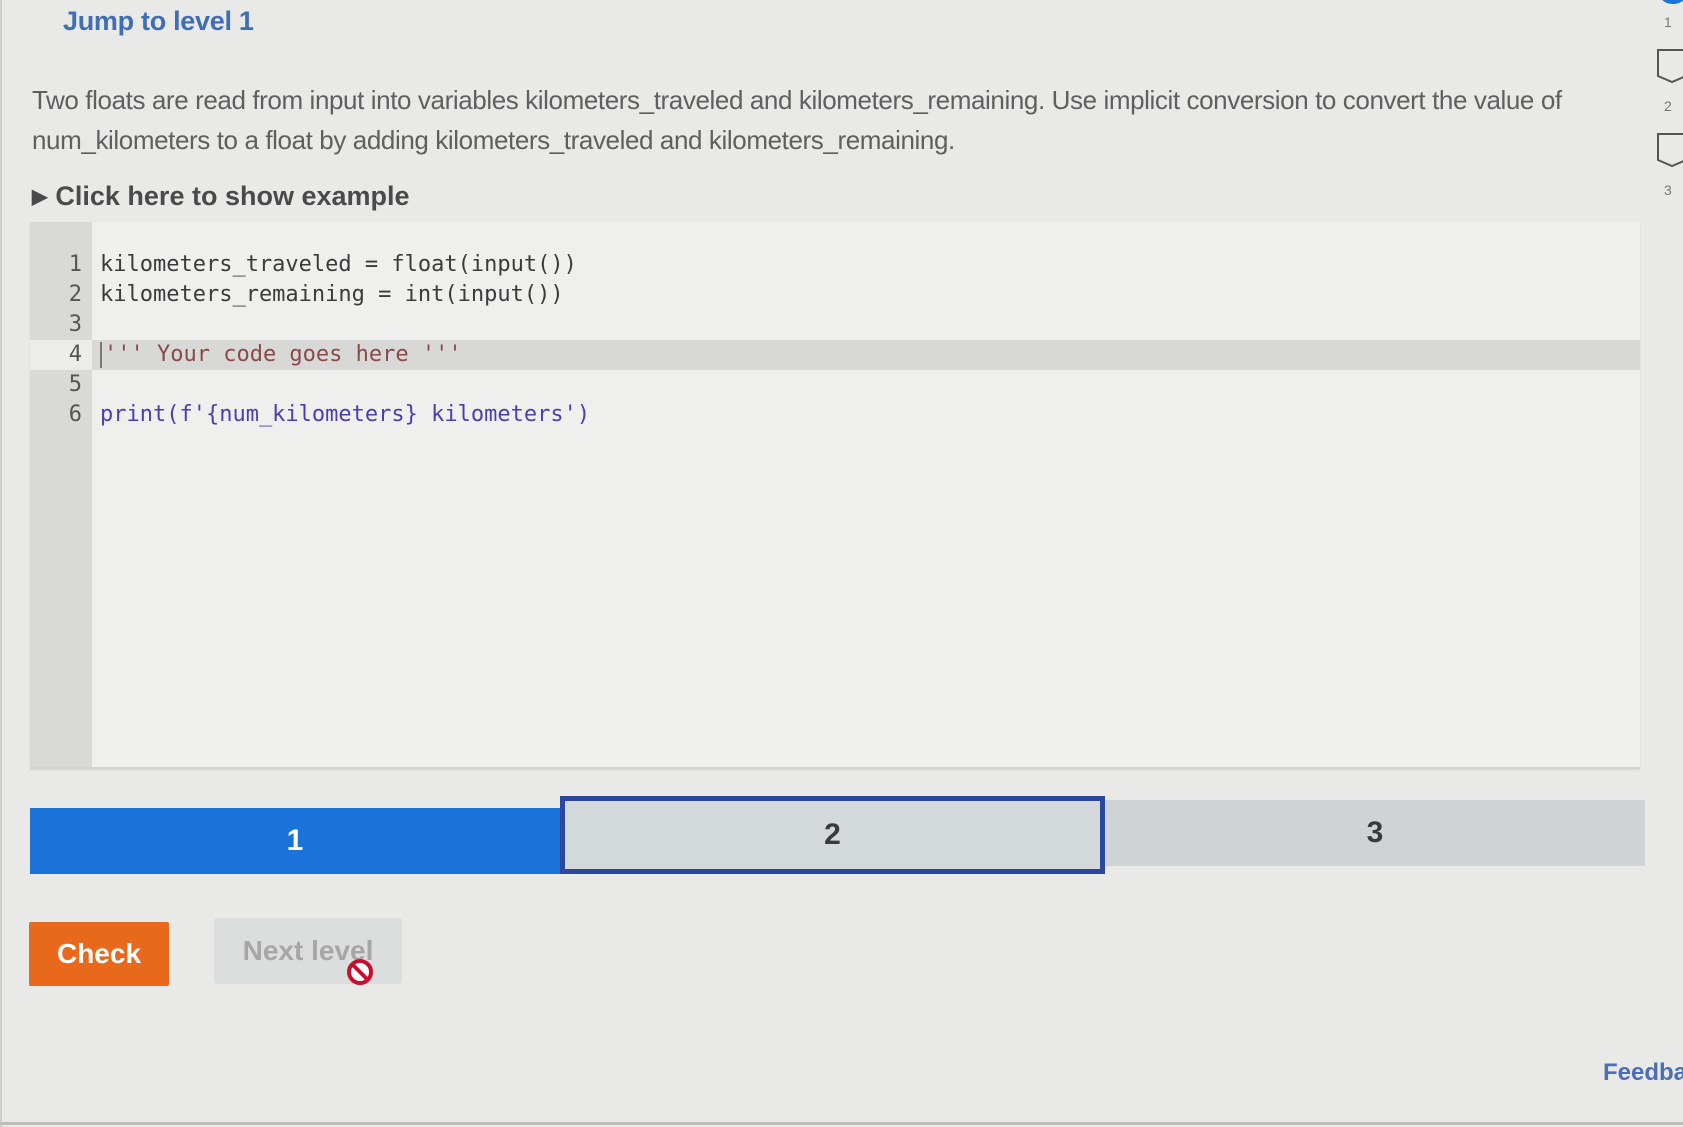 The height and width of the screenshot is (1127, 1683). I want to click on code-text: kilometers_remaining = int(input()), so click(332, 294).